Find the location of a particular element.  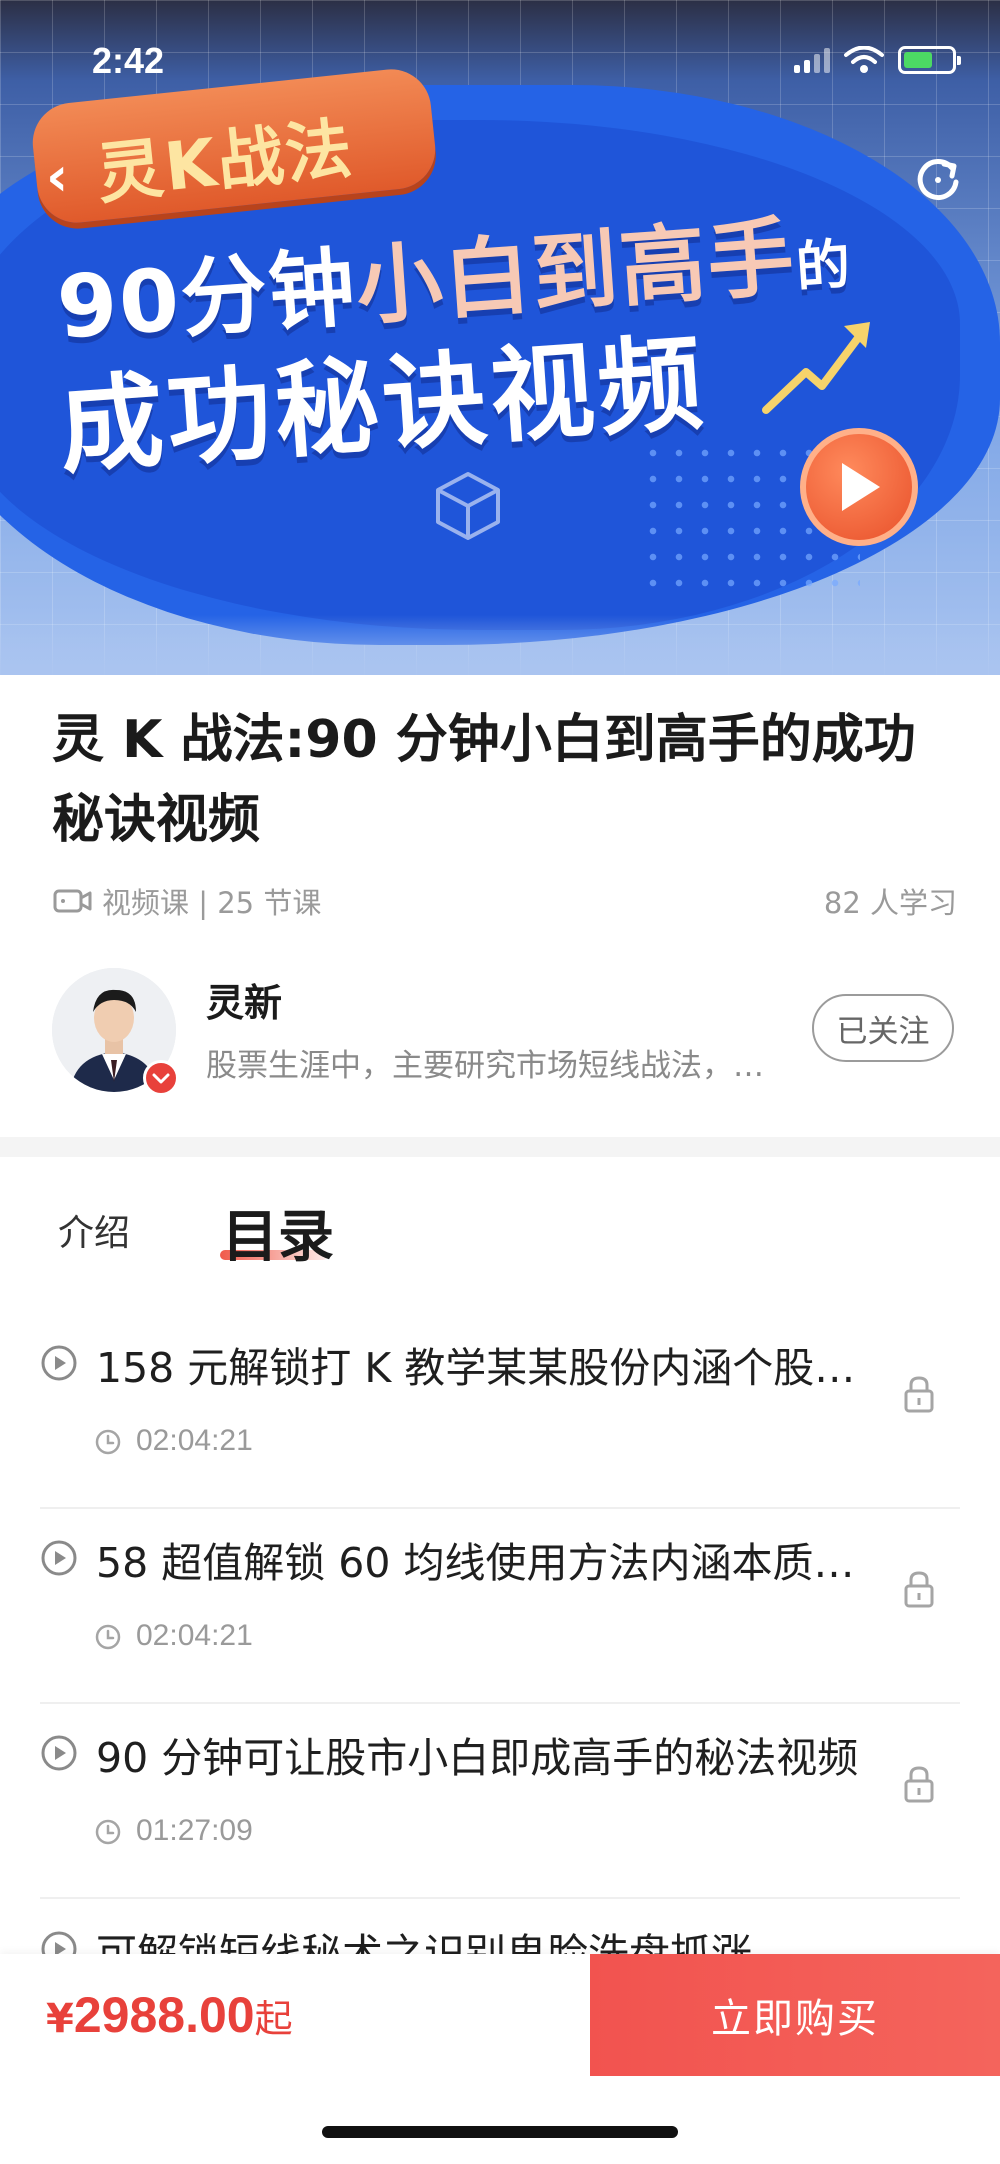

lesson-item: 58 超值解锁 60 均线使用方法内涵本质讲解 02:04:21 is located at coordinates (500, 1606).